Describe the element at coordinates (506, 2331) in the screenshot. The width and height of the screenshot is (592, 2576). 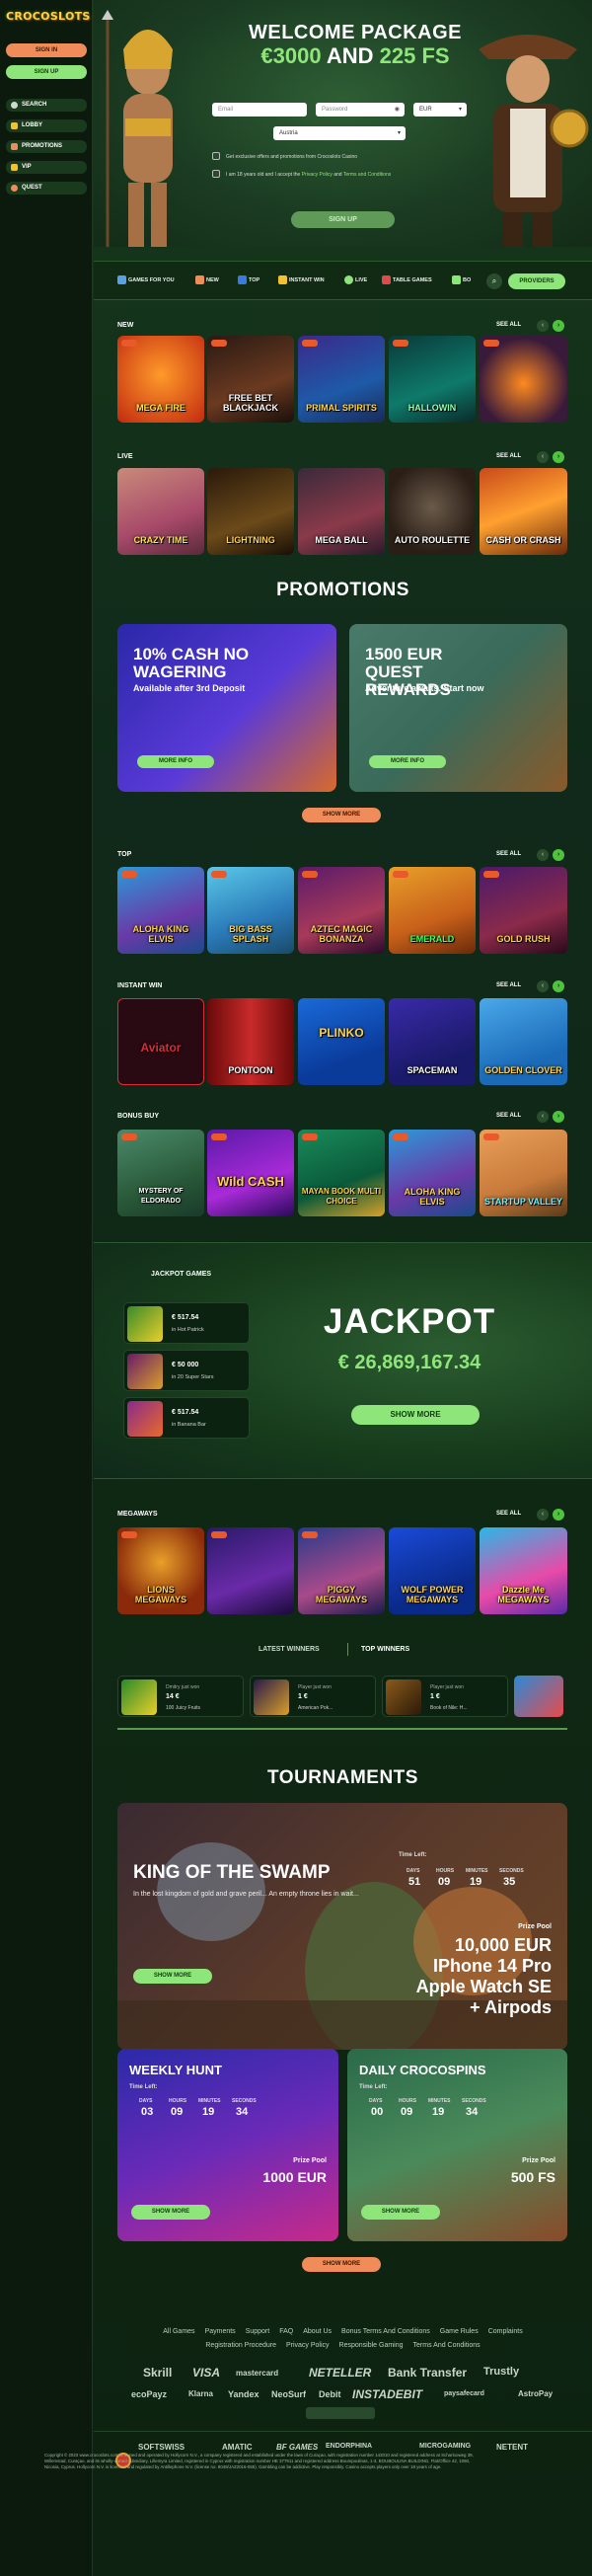
I see `footer-link: Complaints` at that location.